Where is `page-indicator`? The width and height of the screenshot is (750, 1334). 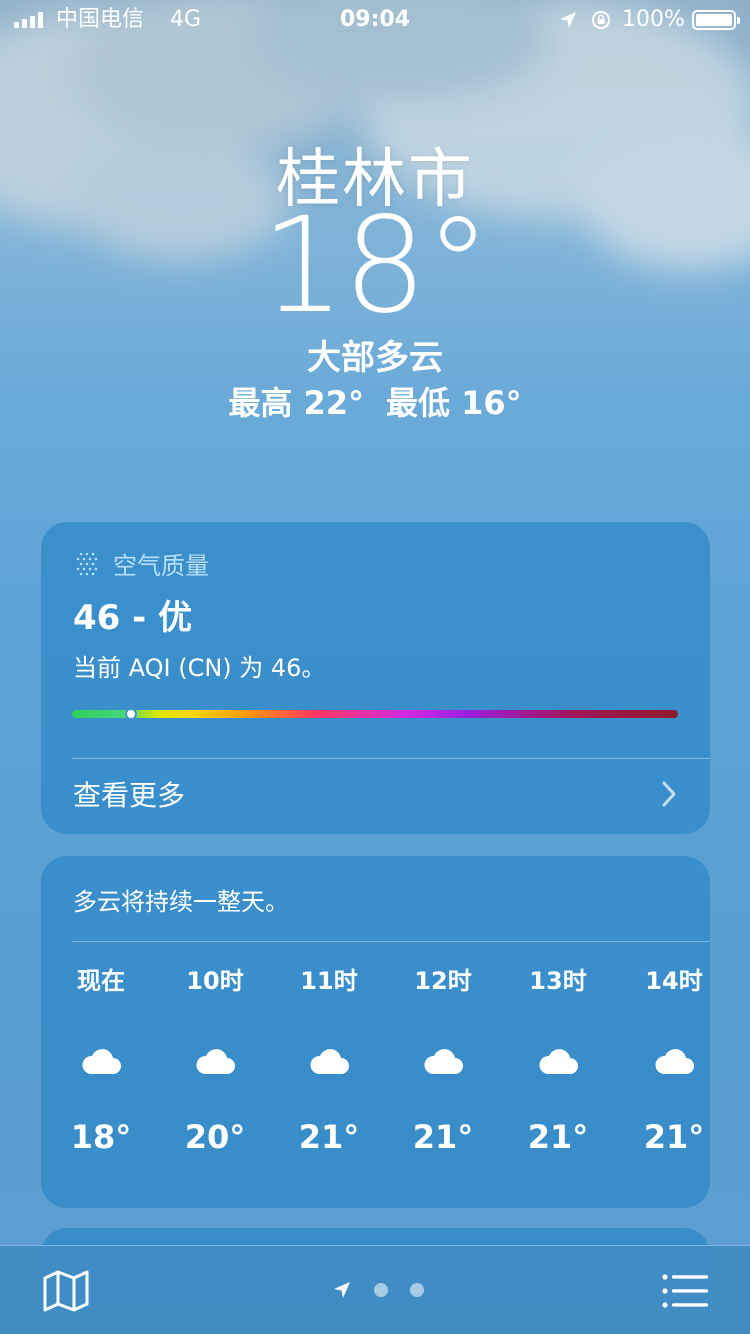 page-indicator is located at coordinates (378, 1290).